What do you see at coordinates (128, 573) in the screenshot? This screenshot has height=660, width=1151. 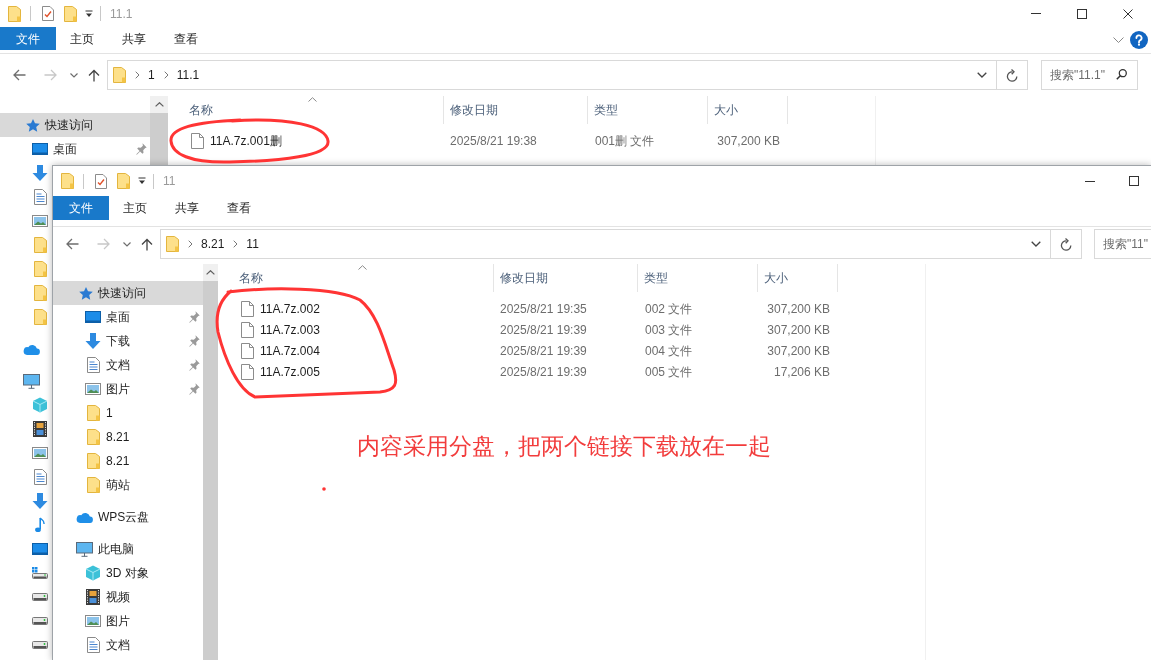 I see `sidebar-item: 3D 对象` at bounding box center [128, 573].